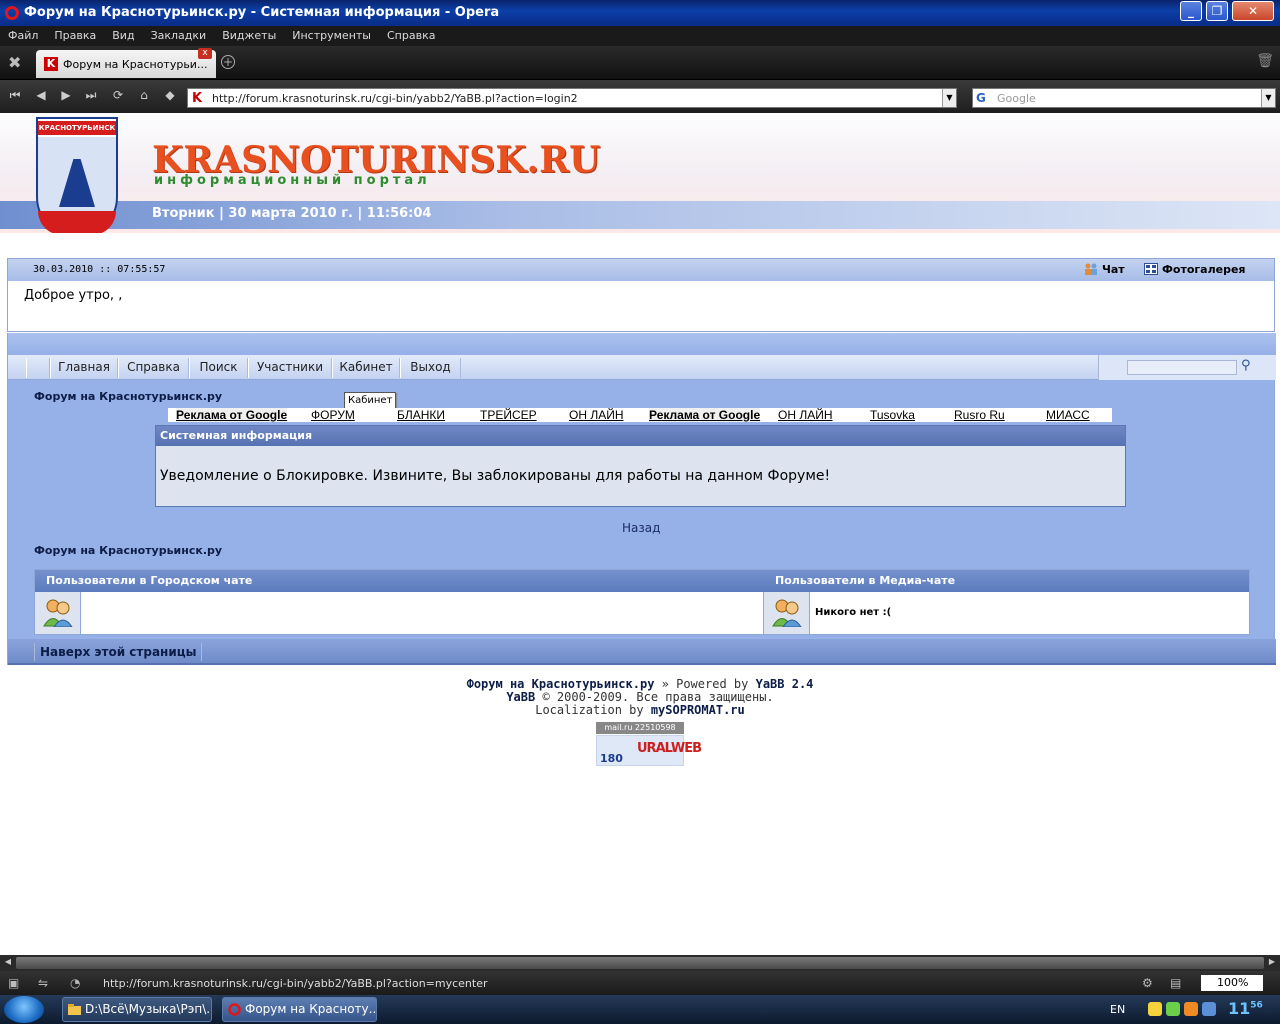  Describe the element at coordinates (74, 1009) in the screenshot. I see `folder-icon` at that location.